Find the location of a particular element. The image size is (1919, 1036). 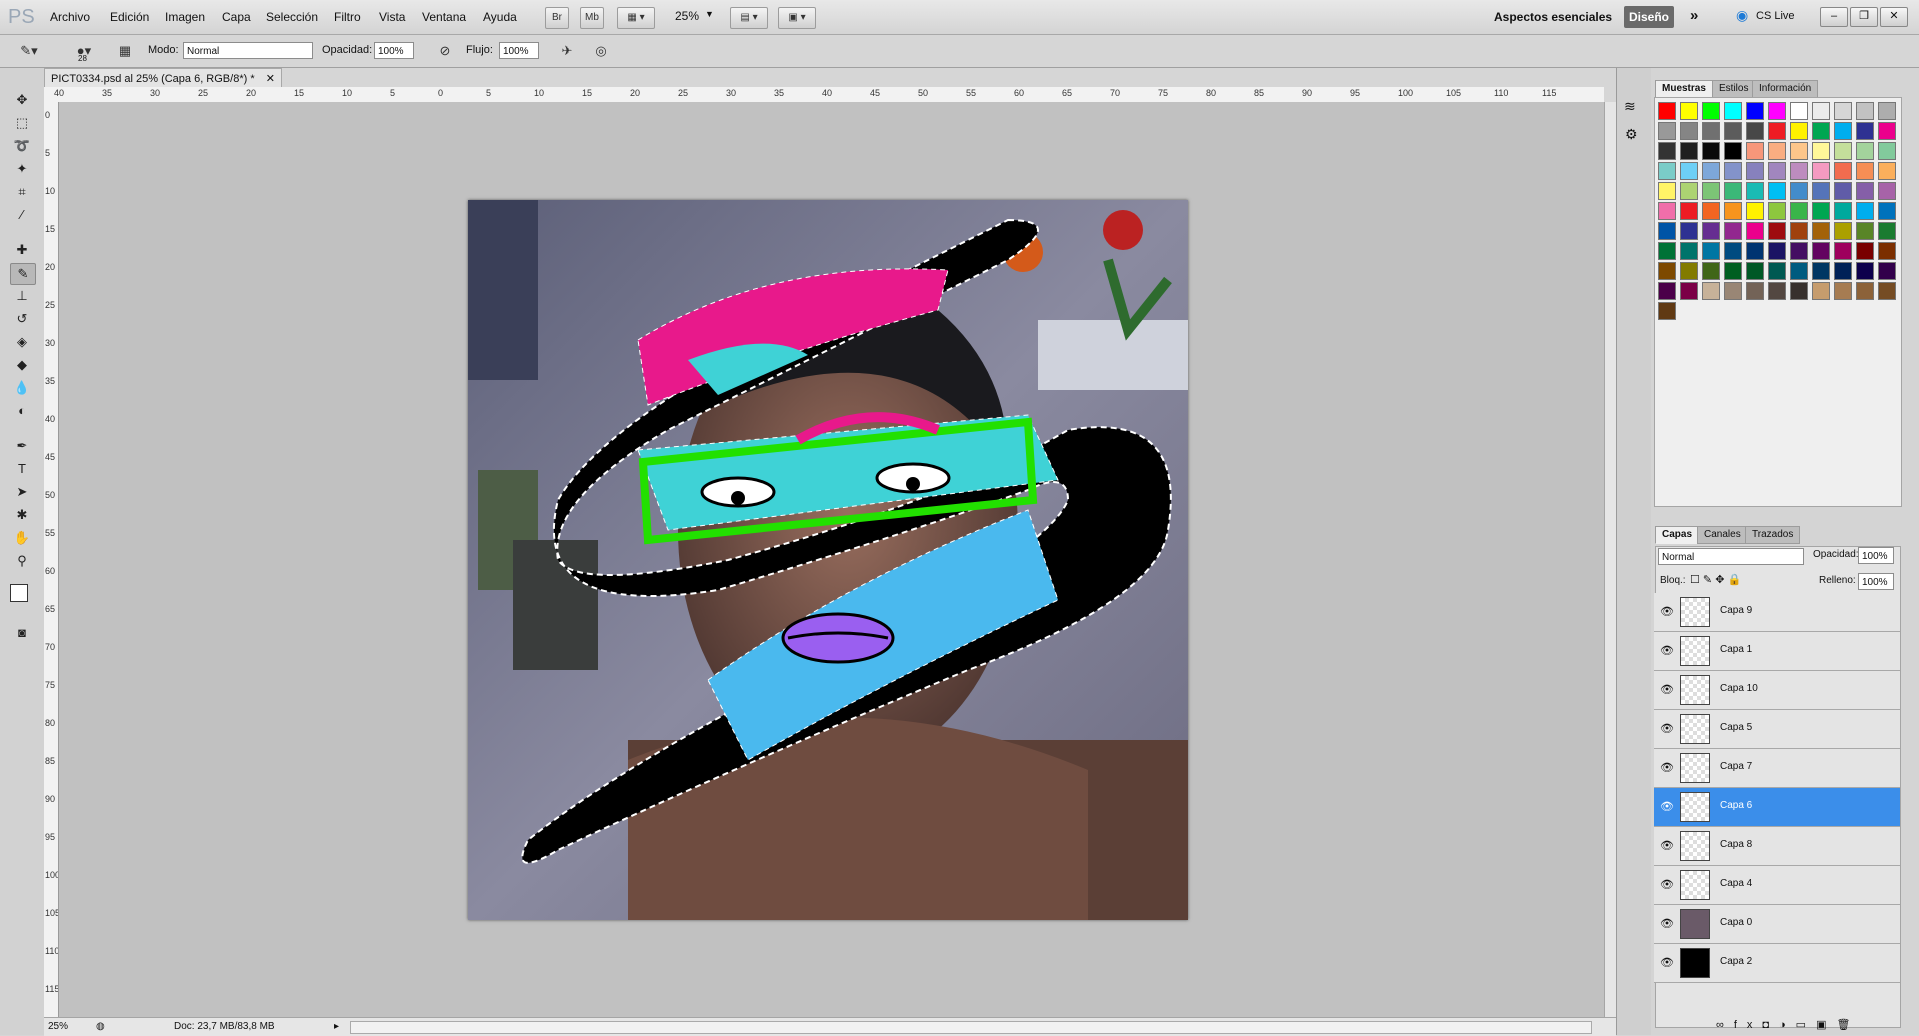

fill-input: 100% is located at coordinates (1876, 581).